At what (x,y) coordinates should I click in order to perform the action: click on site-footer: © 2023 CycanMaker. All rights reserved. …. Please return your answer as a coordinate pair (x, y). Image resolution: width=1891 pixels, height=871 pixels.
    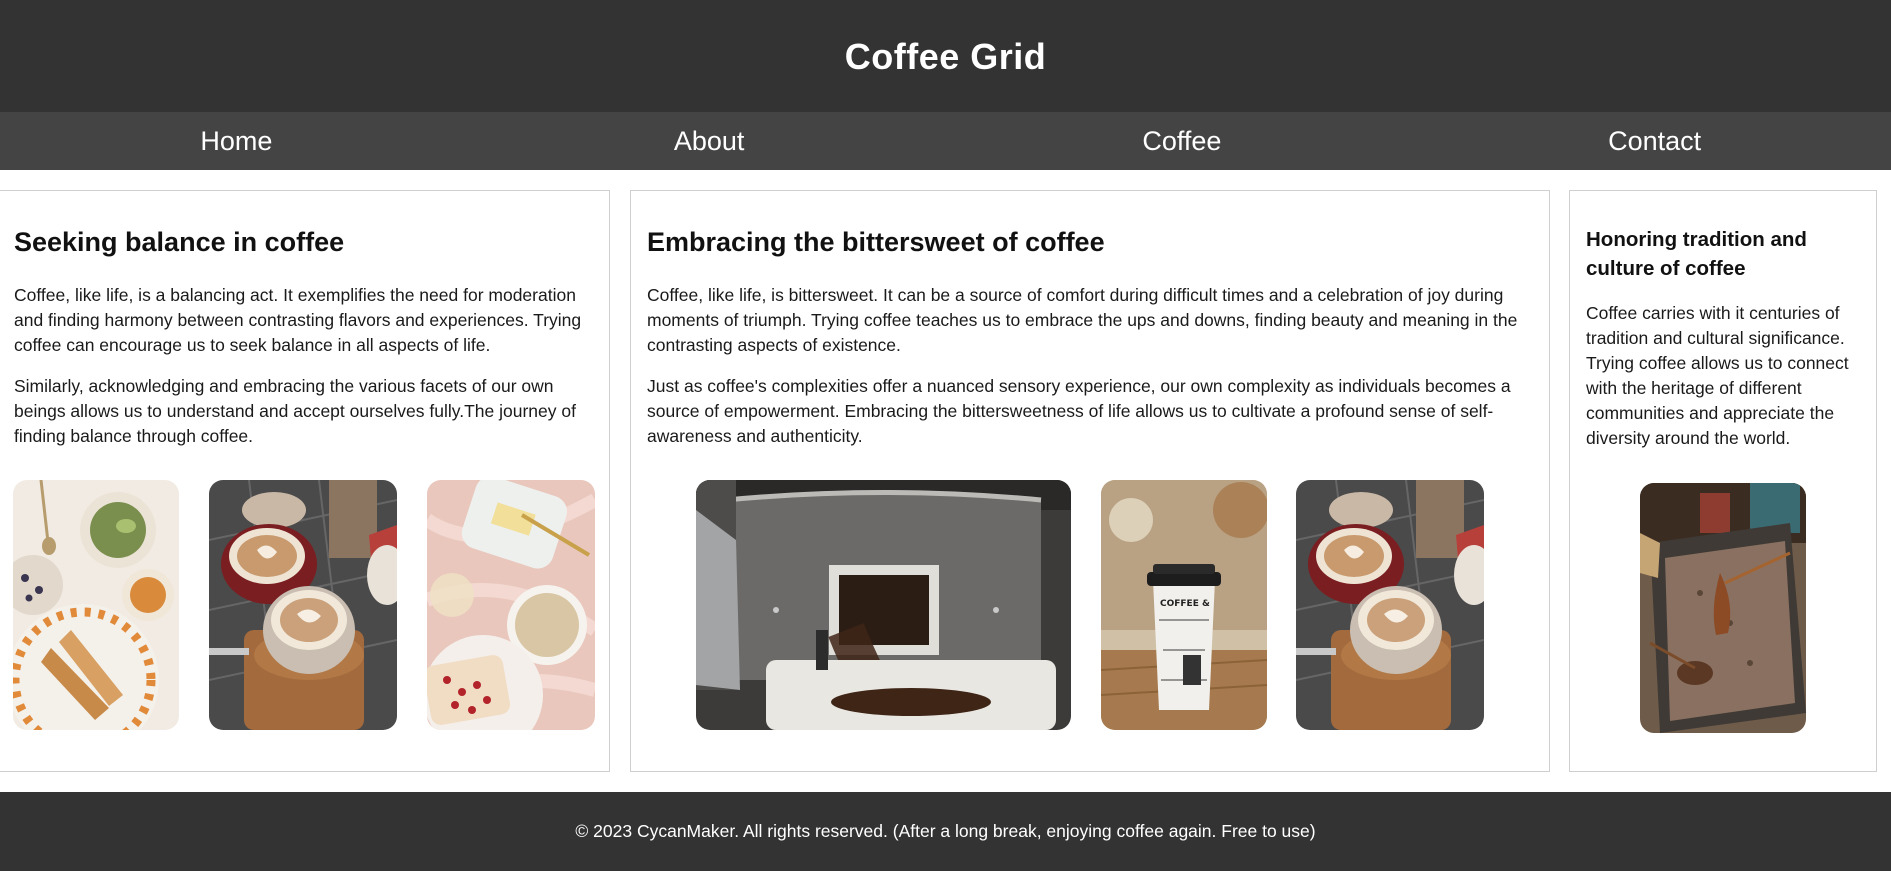
    Looking at the image, I should click on (945, 831).